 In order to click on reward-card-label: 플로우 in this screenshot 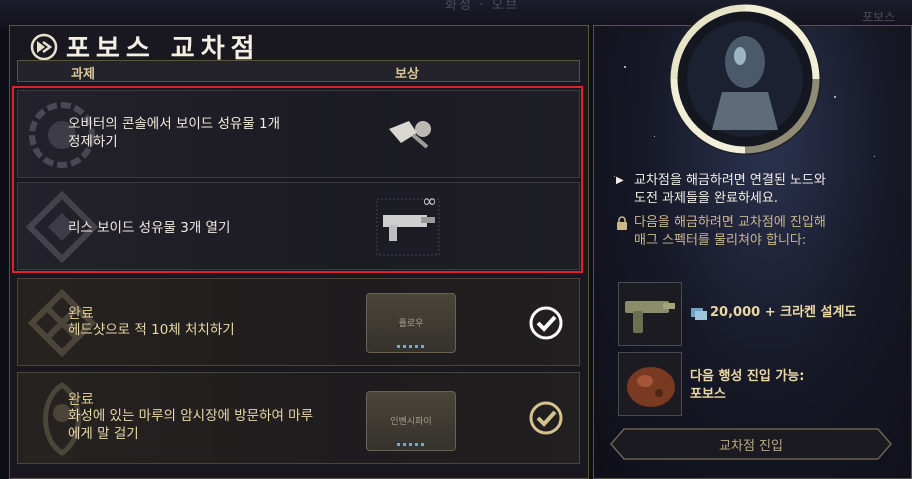, I will do `click(411, 324)`.